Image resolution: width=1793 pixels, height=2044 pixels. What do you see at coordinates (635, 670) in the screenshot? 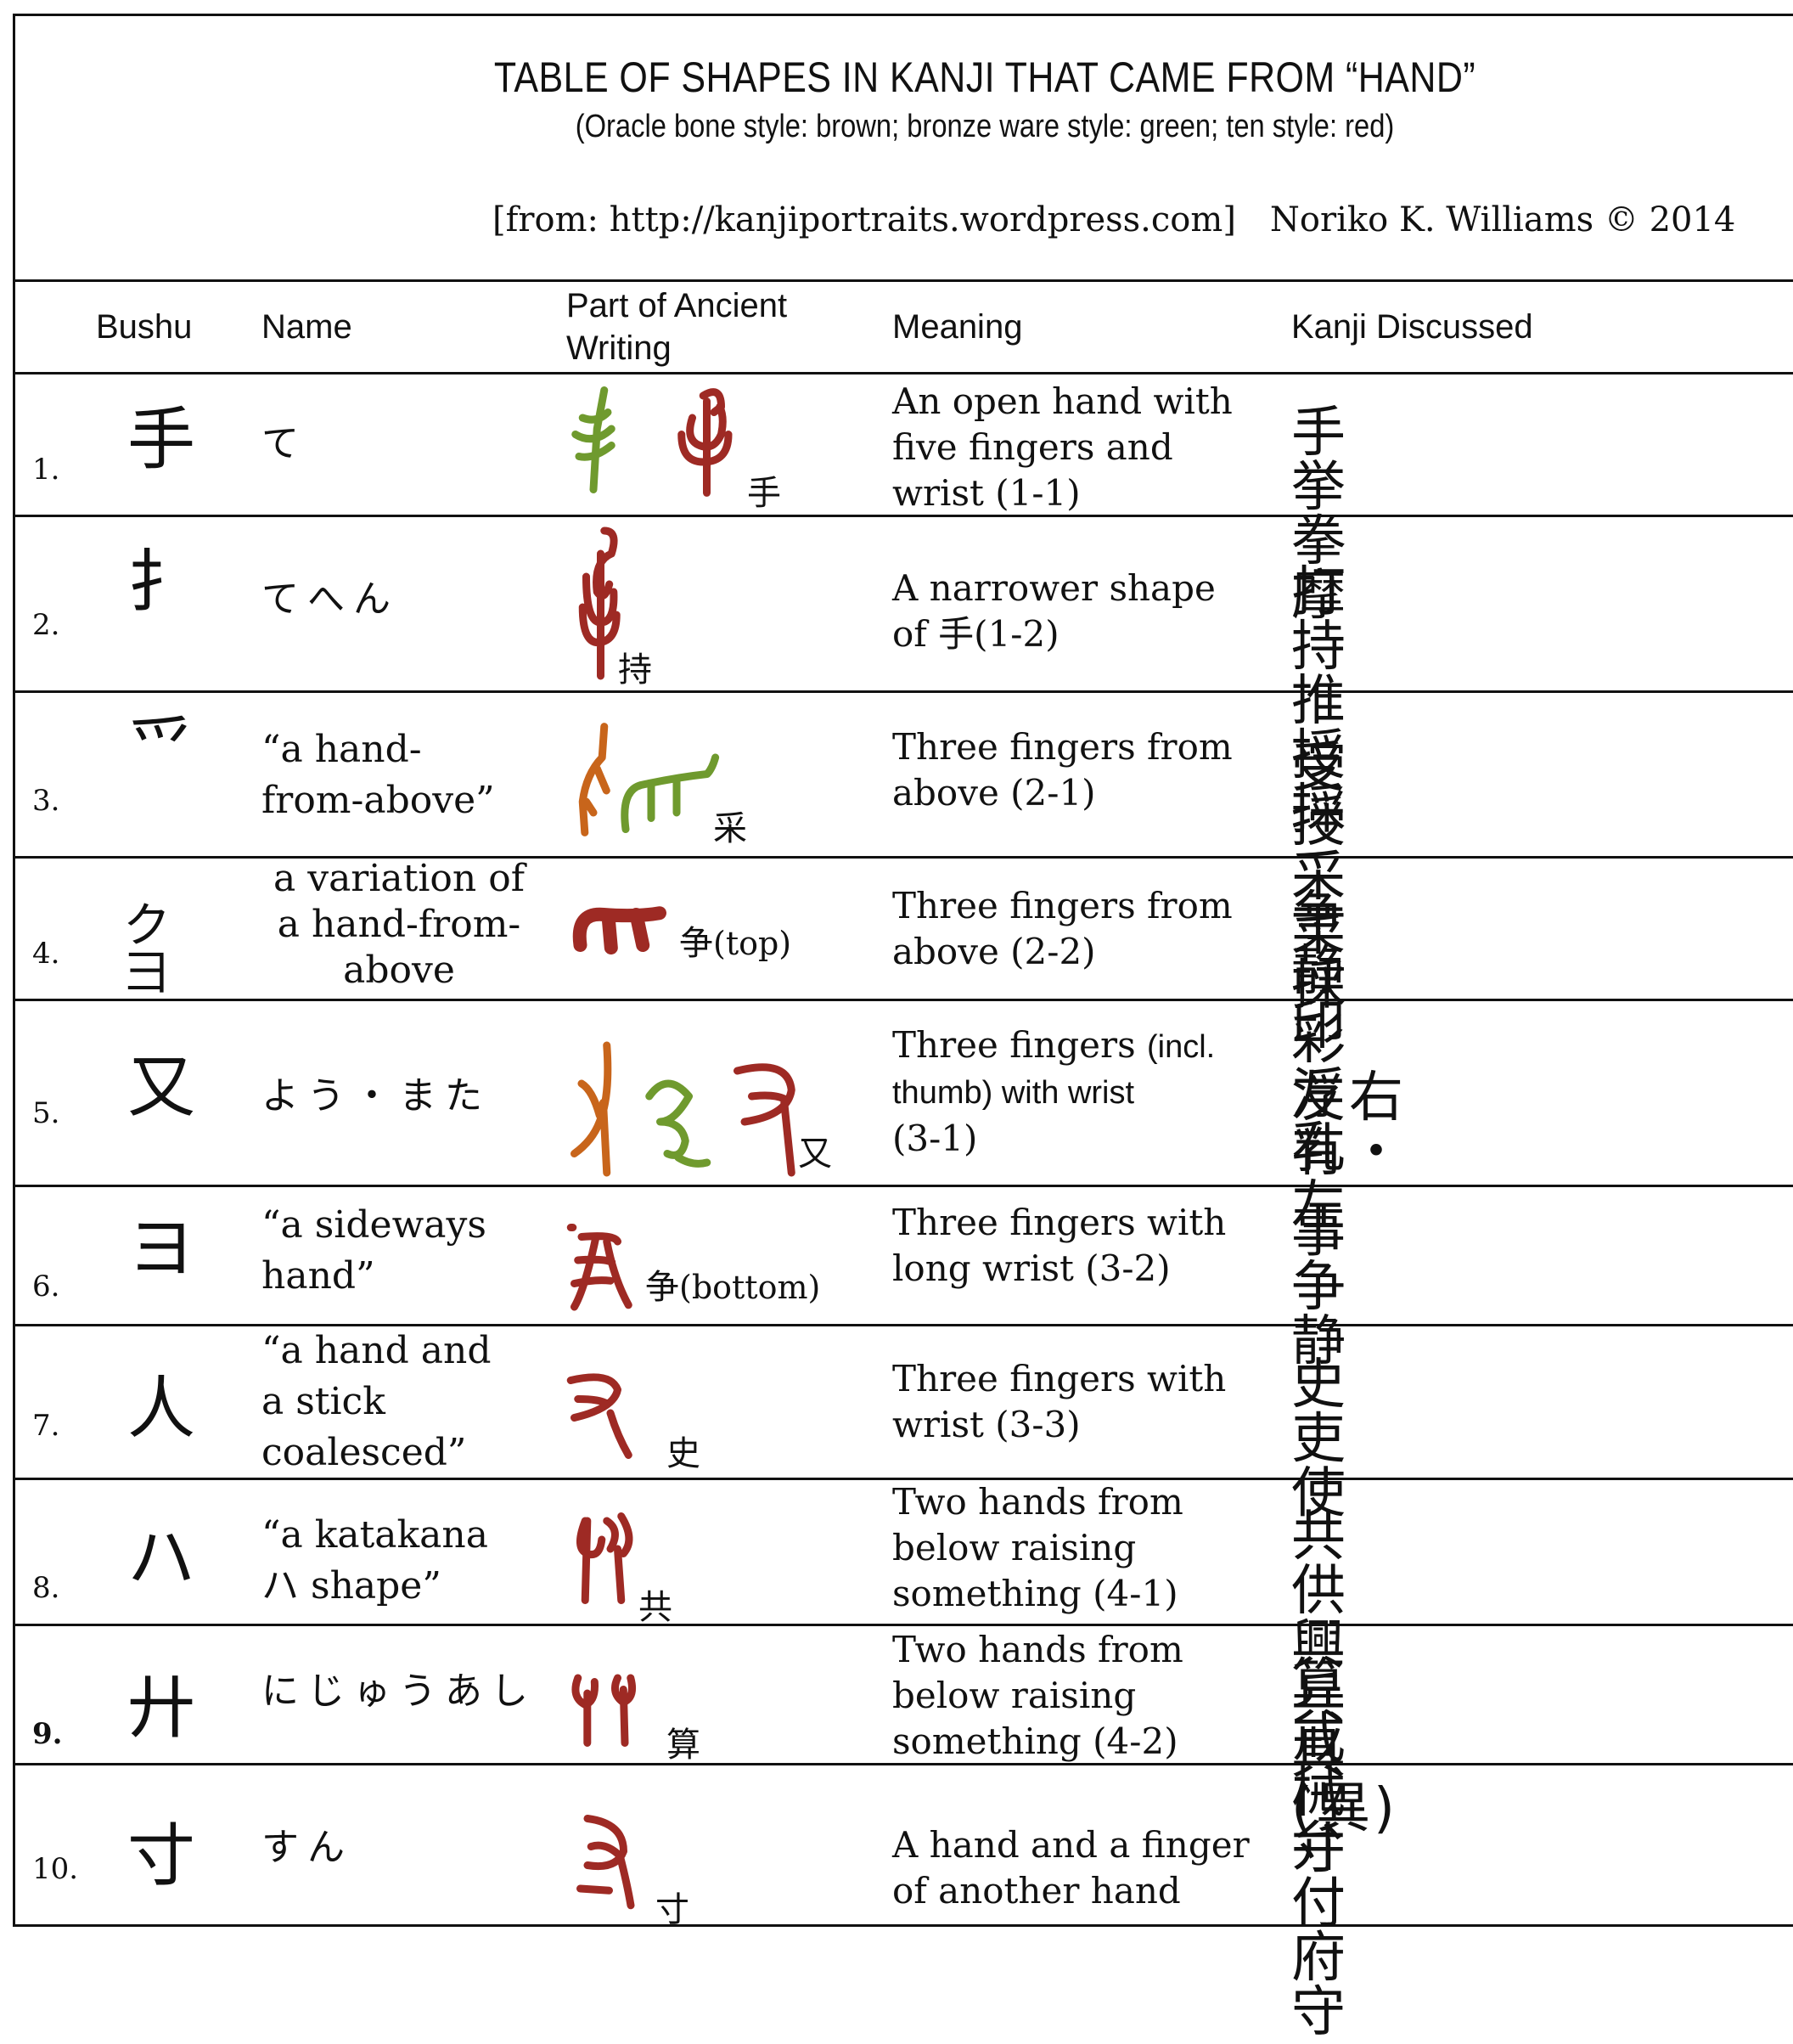
I see `ancient-kanji: 持` at bounding box center [635, 670].